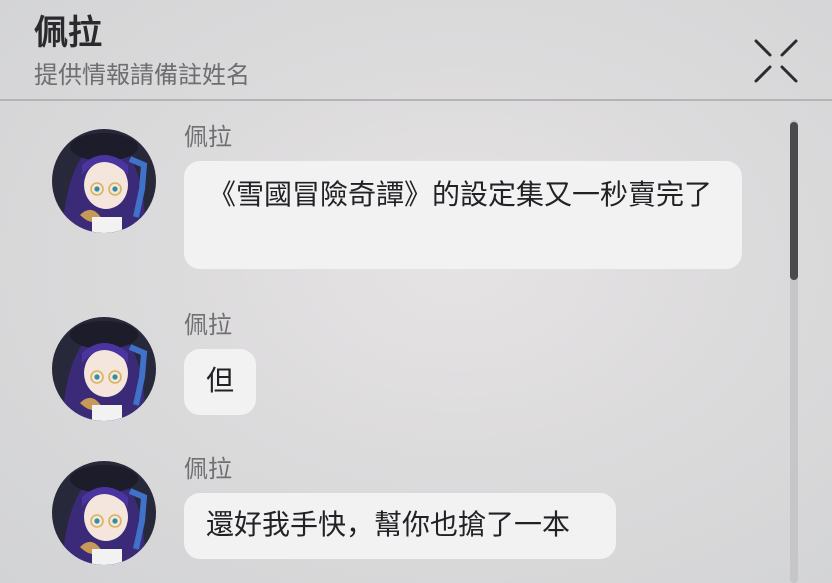  Describe the element at coordinates (142, 75) in the screenshot. I see `contact-status: 提供情報請備註姓名` at that location.